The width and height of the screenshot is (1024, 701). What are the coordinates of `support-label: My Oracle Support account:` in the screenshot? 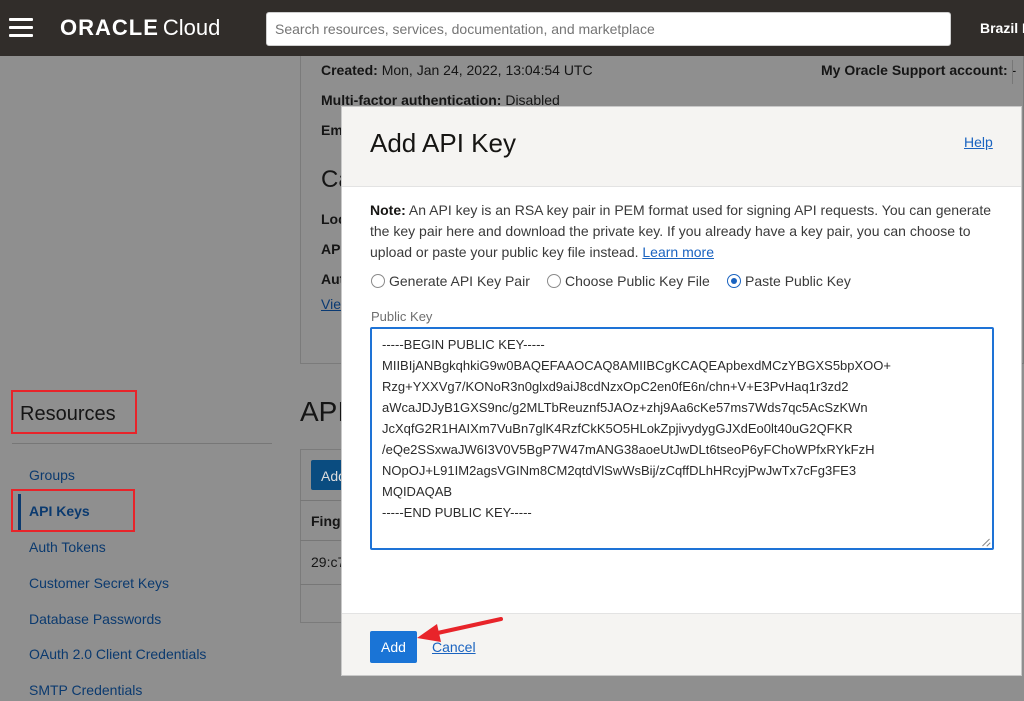 It's located at (914, 70).